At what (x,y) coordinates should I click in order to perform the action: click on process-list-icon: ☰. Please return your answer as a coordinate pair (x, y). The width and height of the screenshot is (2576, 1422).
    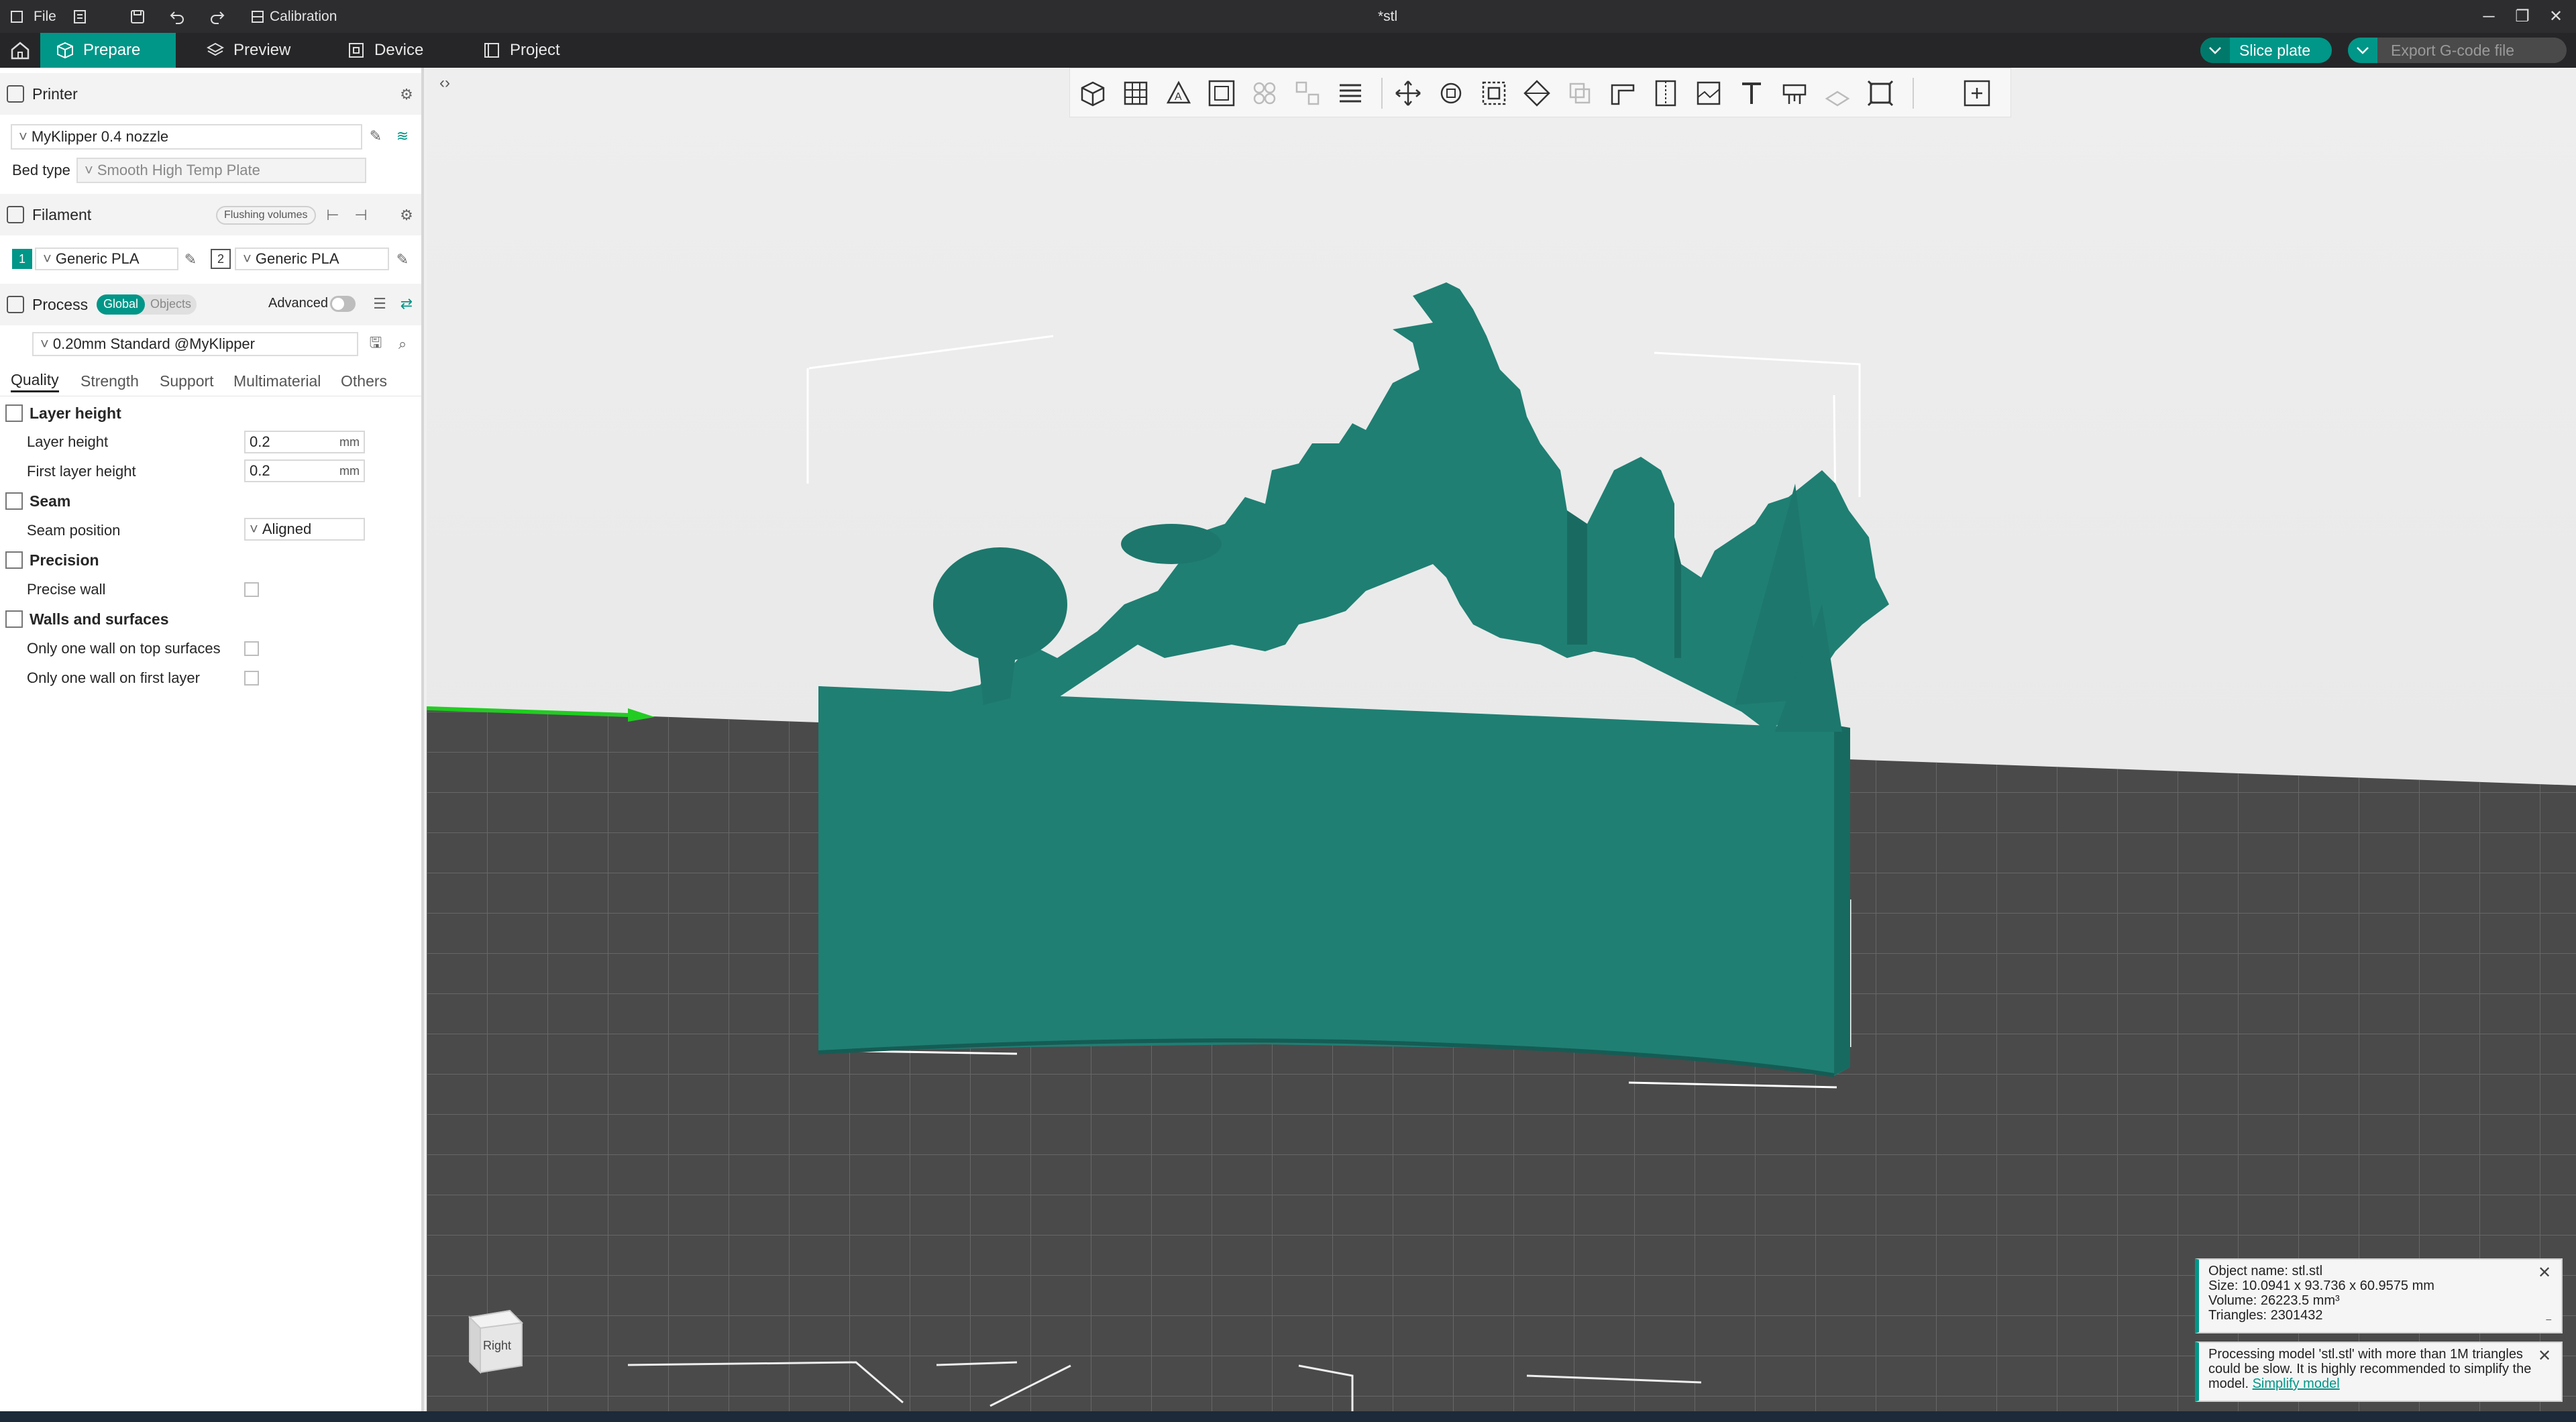
    Looking at the image, I should click on (379, 303).